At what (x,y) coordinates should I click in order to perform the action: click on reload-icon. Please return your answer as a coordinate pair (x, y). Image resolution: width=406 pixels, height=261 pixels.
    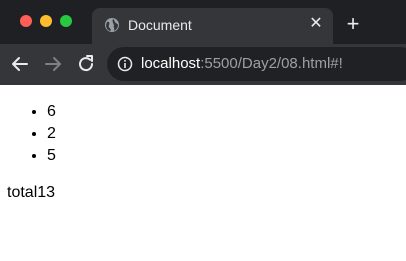
    Looking at the image, I should click on (86, 64).